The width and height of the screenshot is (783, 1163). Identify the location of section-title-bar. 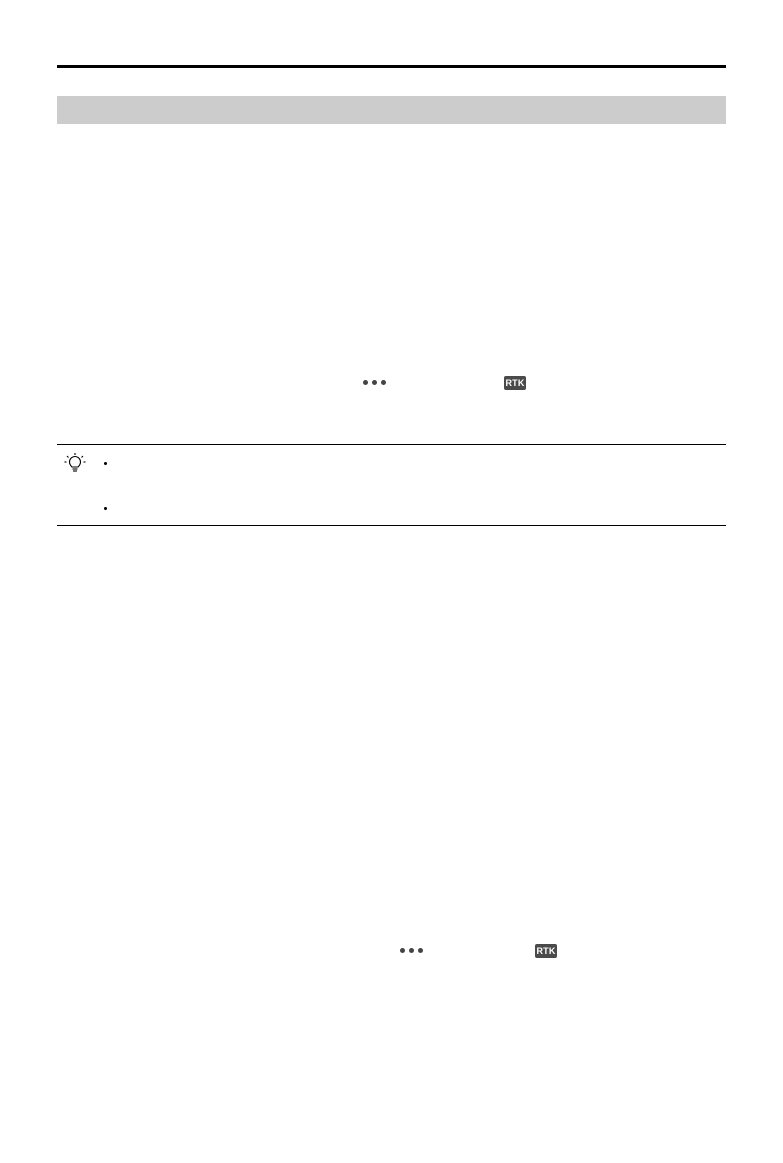
(391, 110).